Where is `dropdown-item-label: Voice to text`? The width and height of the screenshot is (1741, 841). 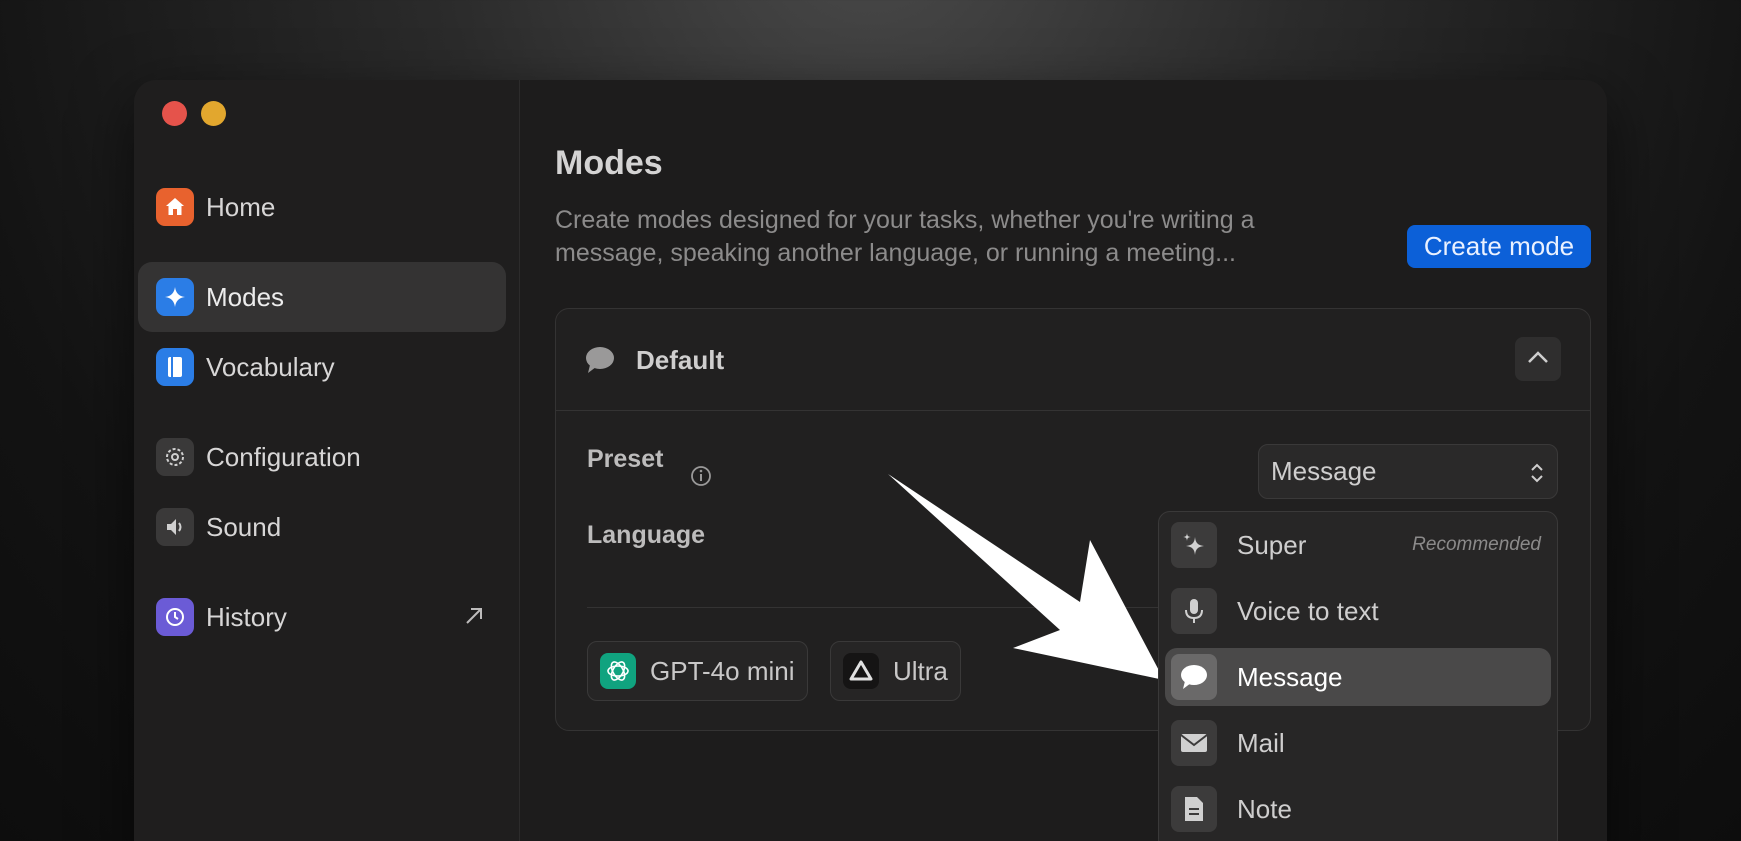 dropdown-item-label: Voice to text is located at coordinates (1308, 610).